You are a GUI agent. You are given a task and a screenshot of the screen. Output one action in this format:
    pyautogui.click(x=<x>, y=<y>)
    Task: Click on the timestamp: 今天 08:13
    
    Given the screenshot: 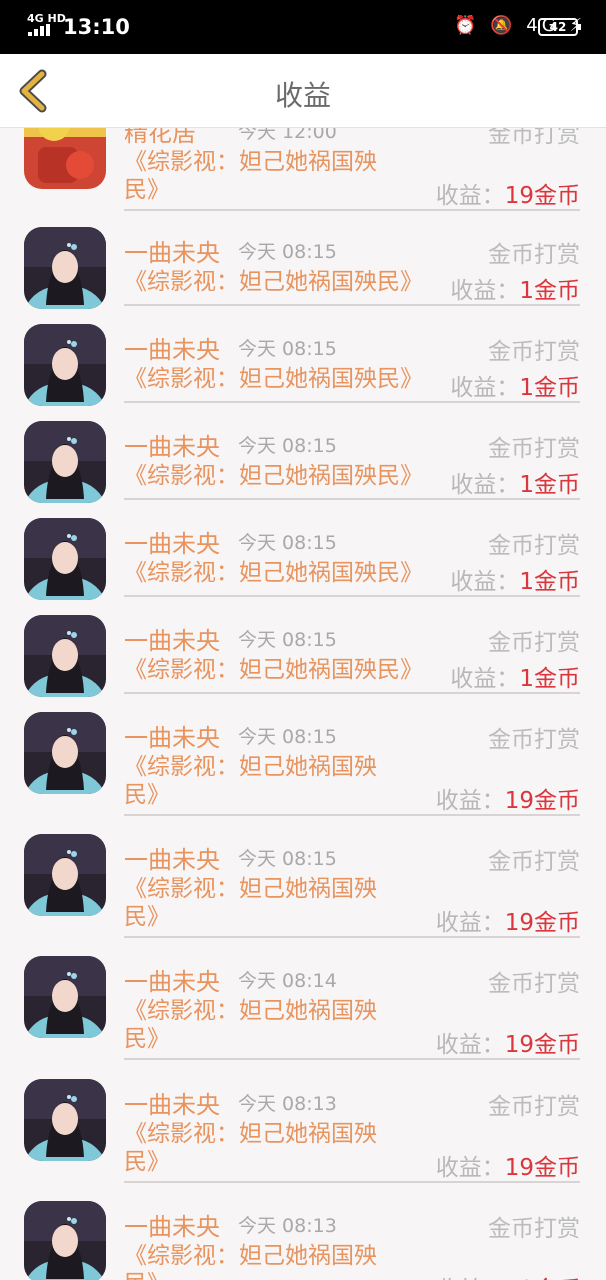 What is the action you would take?
    pyautogui.click(x=287, y=1226)
    